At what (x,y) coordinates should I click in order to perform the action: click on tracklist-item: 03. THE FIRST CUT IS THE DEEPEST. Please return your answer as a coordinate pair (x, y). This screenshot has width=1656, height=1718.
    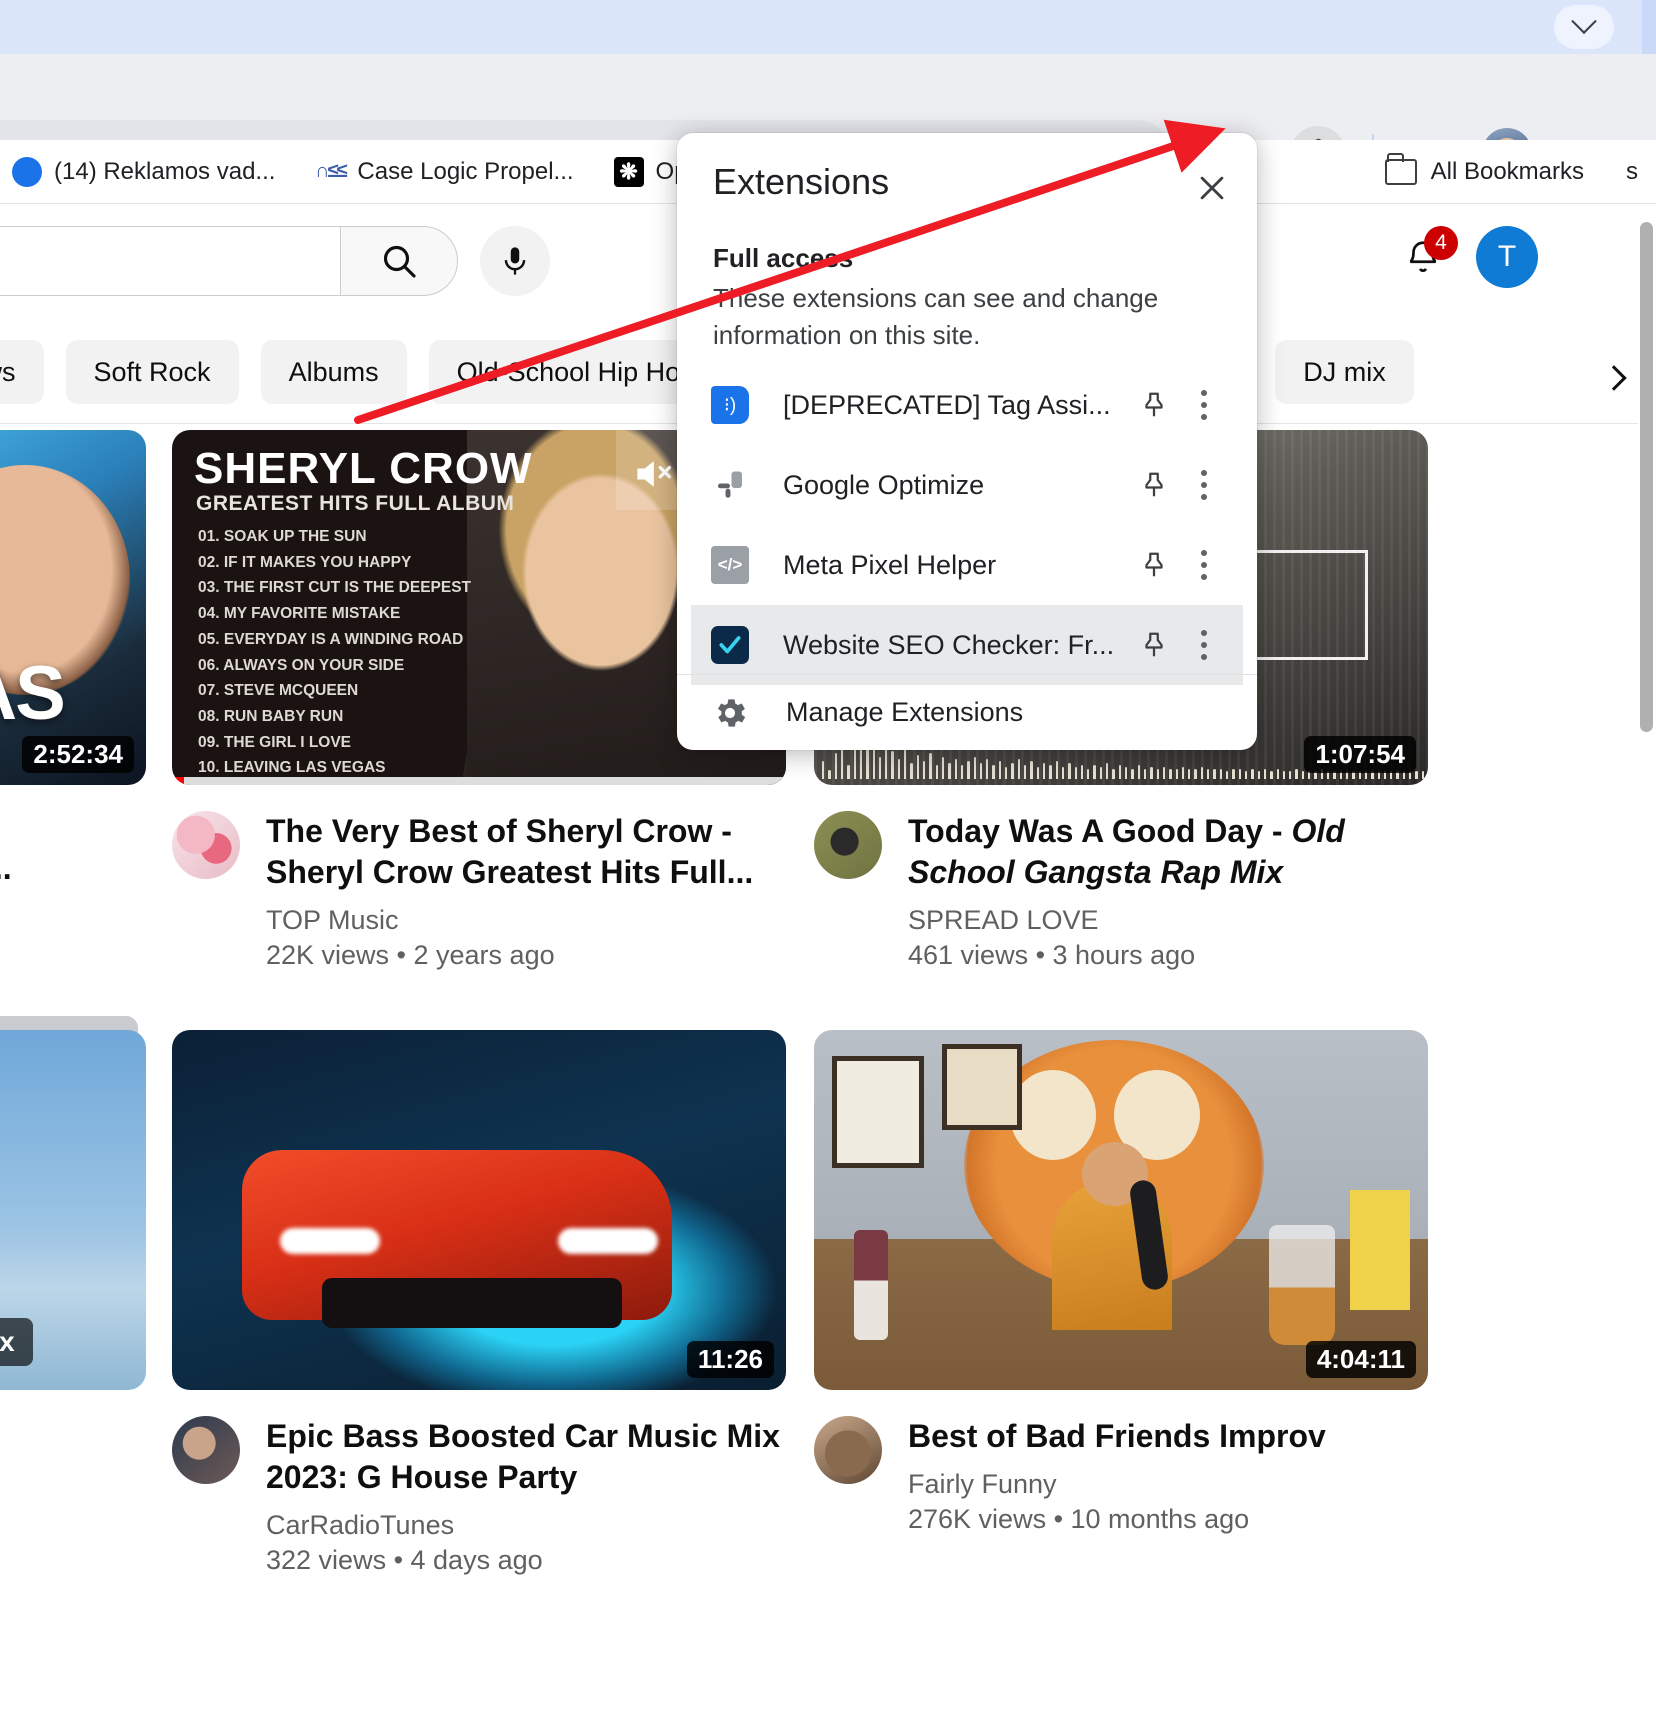
    Looking at the image, I should click on (335, 588).